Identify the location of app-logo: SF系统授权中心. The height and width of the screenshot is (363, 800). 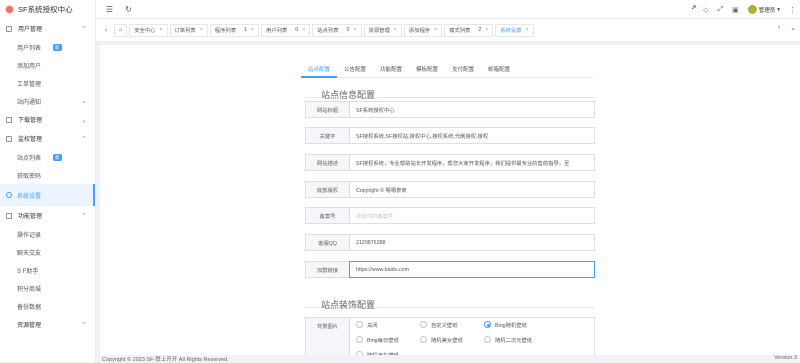
(47, 9).